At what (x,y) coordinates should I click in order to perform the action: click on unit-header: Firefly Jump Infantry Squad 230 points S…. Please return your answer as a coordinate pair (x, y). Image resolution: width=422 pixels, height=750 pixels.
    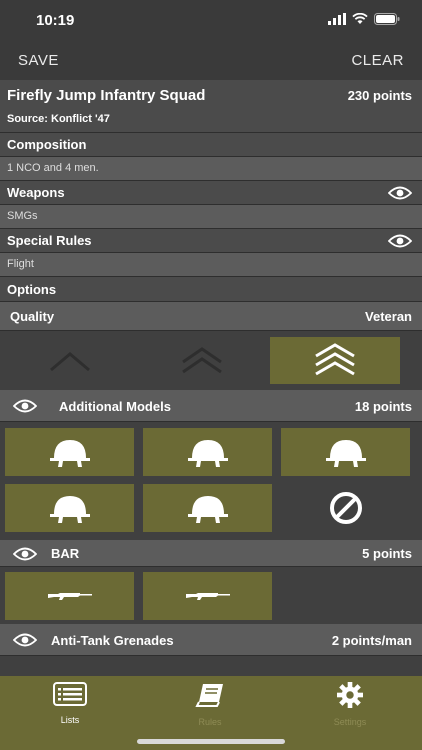
    Looking at the image, I should click on (211, 106).